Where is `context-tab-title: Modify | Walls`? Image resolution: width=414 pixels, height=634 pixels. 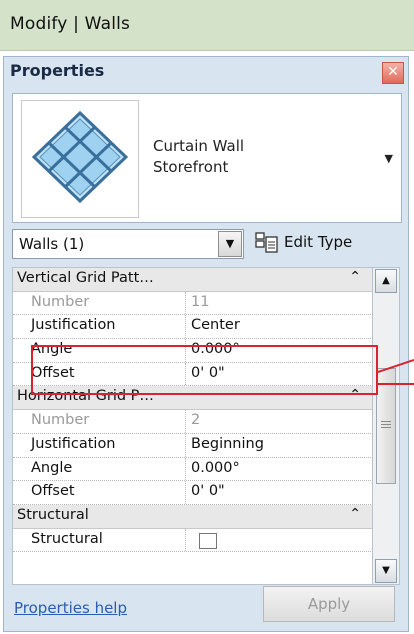 context-tab-title: Modify | Walls is located at coordinates (70, 24).